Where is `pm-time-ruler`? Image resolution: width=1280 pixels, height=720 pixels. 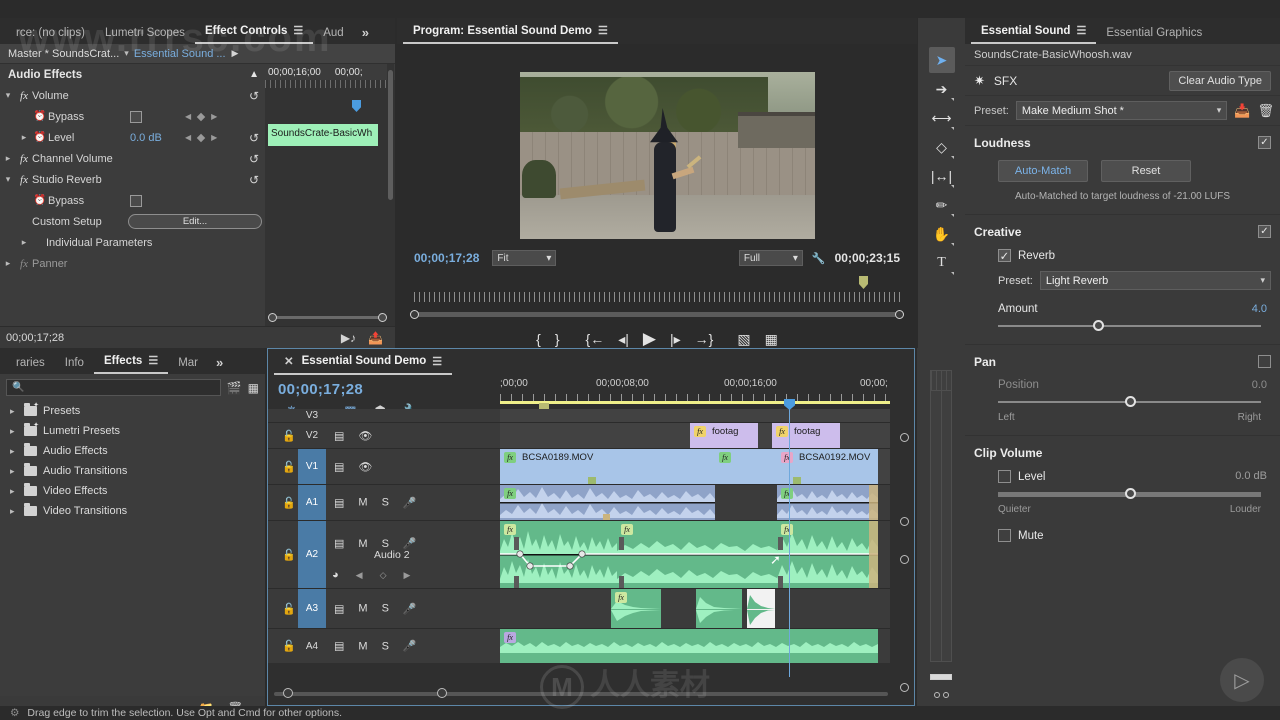 pm-time-ruler is located at coordinates (657, 297).